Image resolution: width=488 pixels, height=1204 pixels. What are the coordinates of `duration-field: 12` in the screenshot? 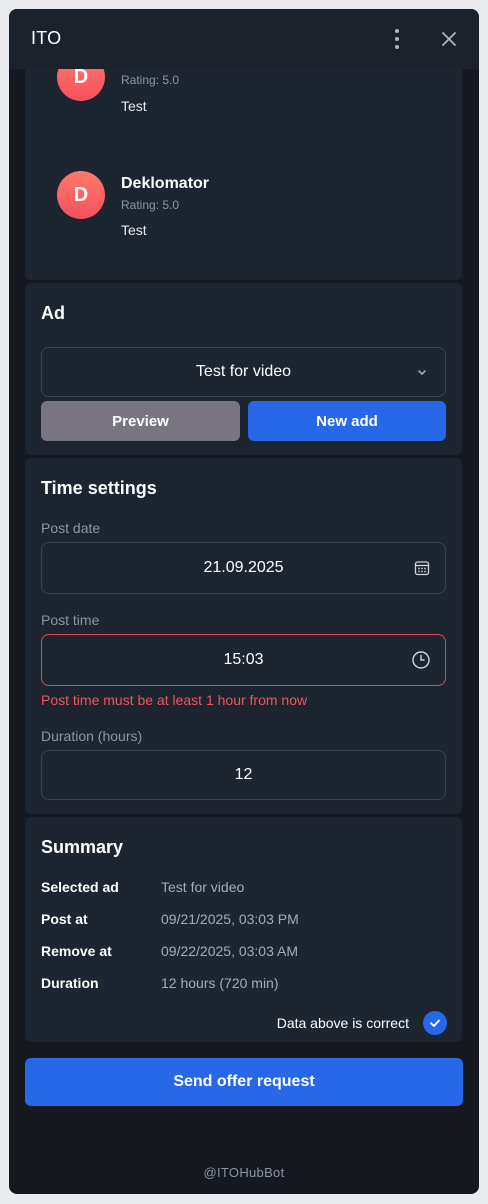 It's located at (243, 775).